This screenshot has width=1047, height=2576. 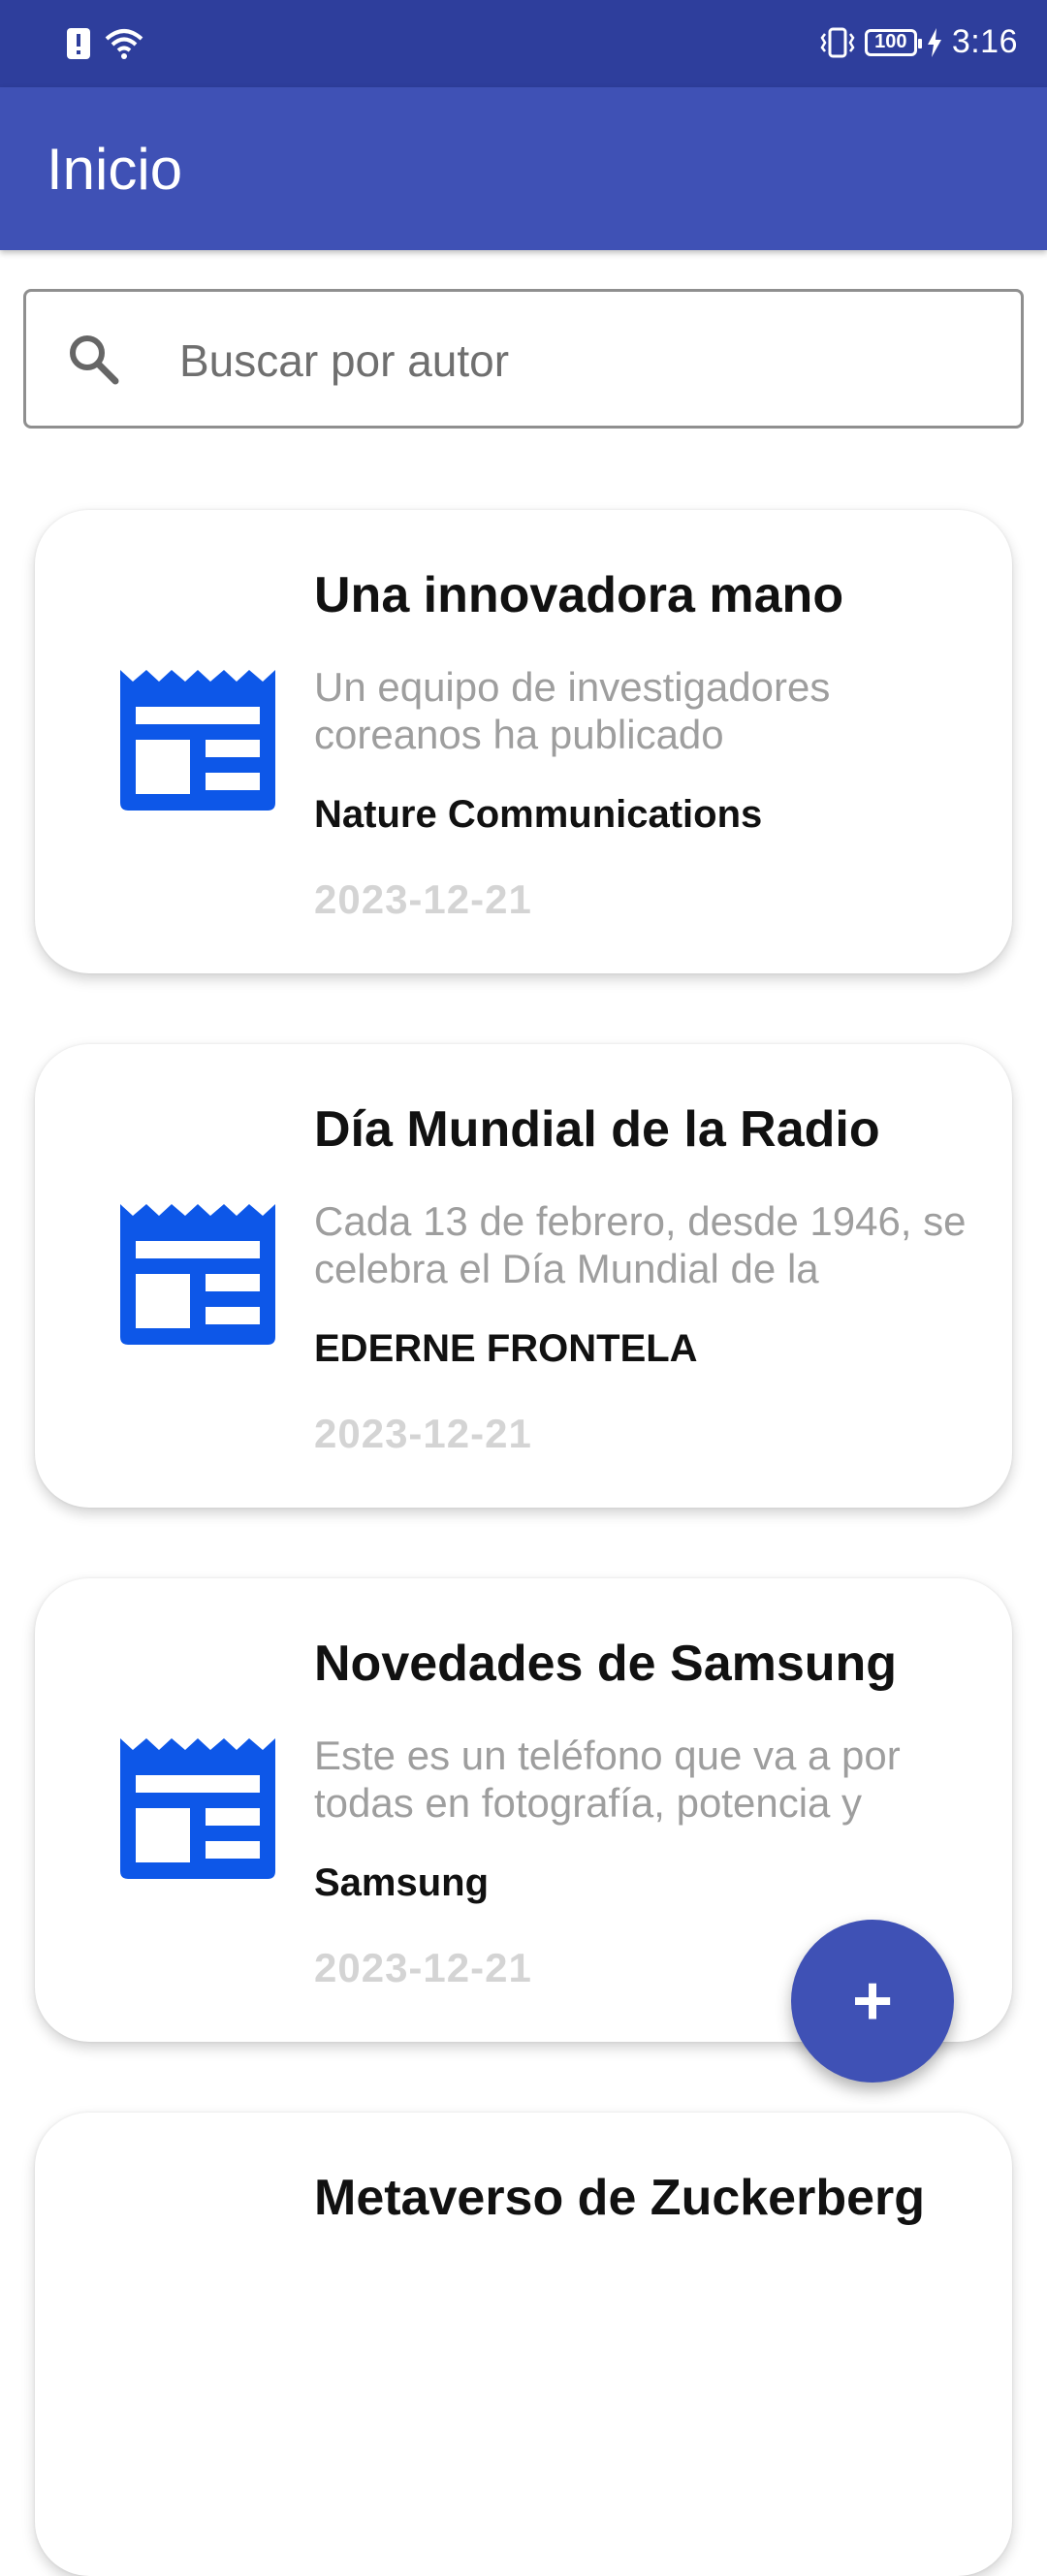 I want to click on news-title: Novedades de Samsung, so click(x=606, y=1664).